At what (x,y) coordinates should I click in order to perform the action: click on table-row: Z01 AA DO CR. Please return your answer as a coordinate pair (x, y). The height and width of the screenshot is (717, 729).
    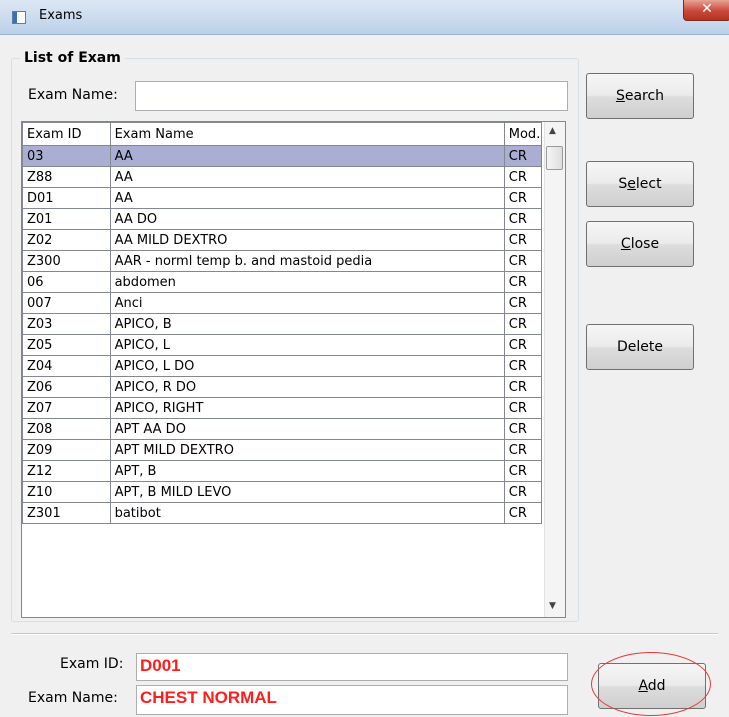
    Looking at the image, I should click on (282, 219).